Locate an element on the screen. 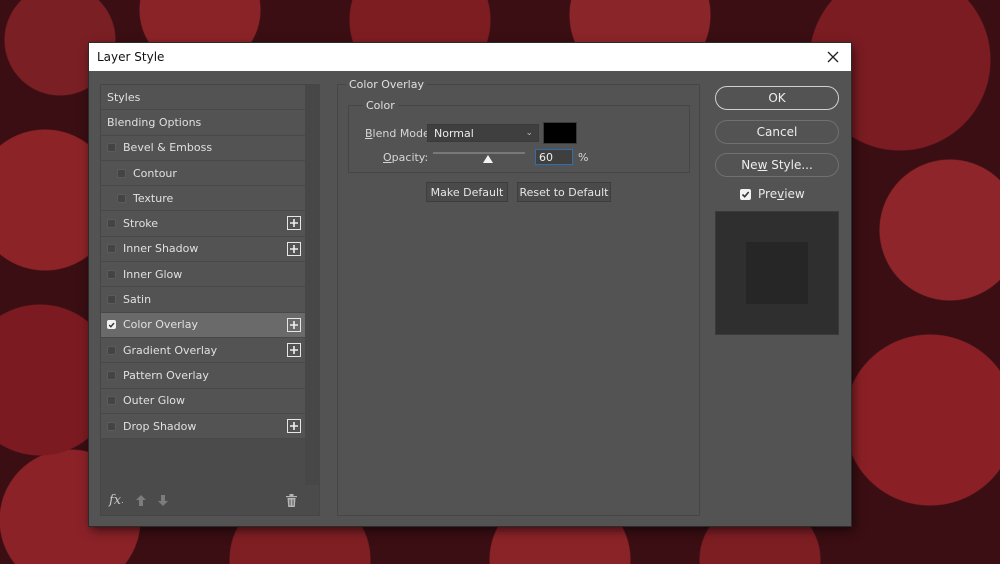 Image resolution: width=1000 pixels, height=564 pixels. preview-checkbox: Preview is located at coordinates (772, 194).